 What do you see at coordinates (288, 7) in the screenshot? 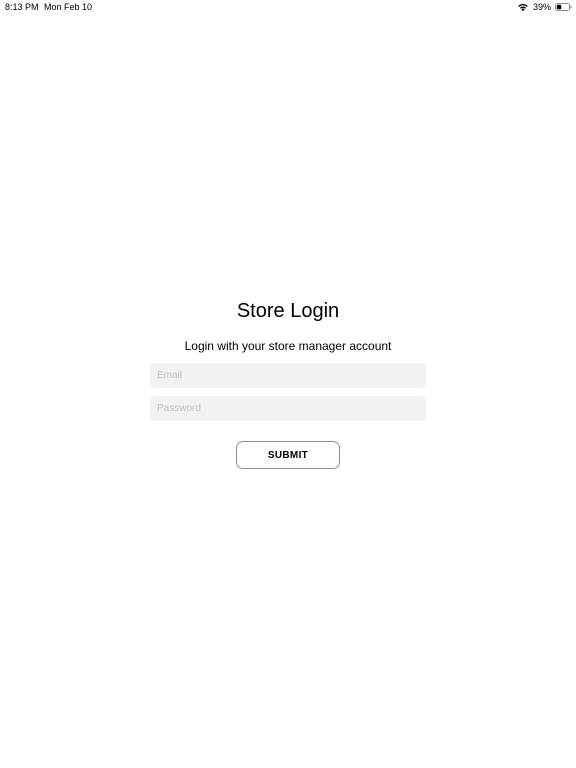
I see `status-bar: 8:13 PM Mon Feb 10 39%` at bounding box center [288, 7].